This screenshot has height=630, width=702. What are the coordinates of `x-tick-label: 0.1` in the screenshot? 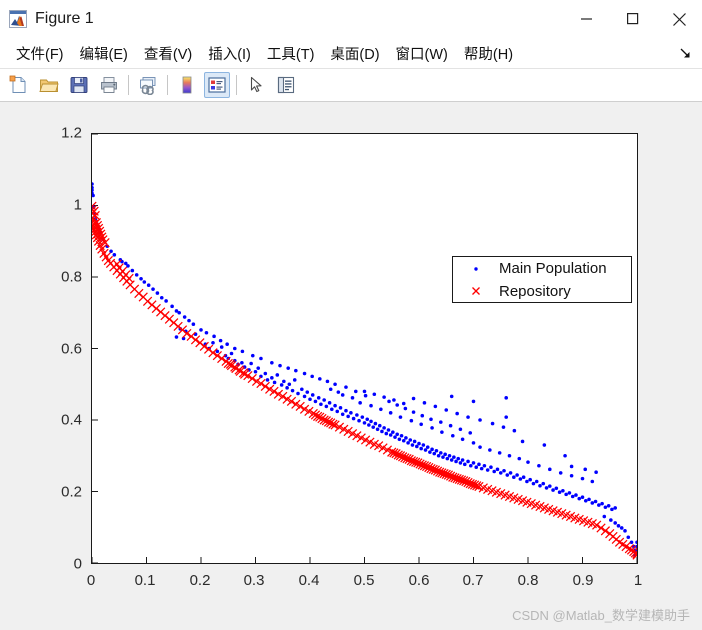 It's located at (145, 580).